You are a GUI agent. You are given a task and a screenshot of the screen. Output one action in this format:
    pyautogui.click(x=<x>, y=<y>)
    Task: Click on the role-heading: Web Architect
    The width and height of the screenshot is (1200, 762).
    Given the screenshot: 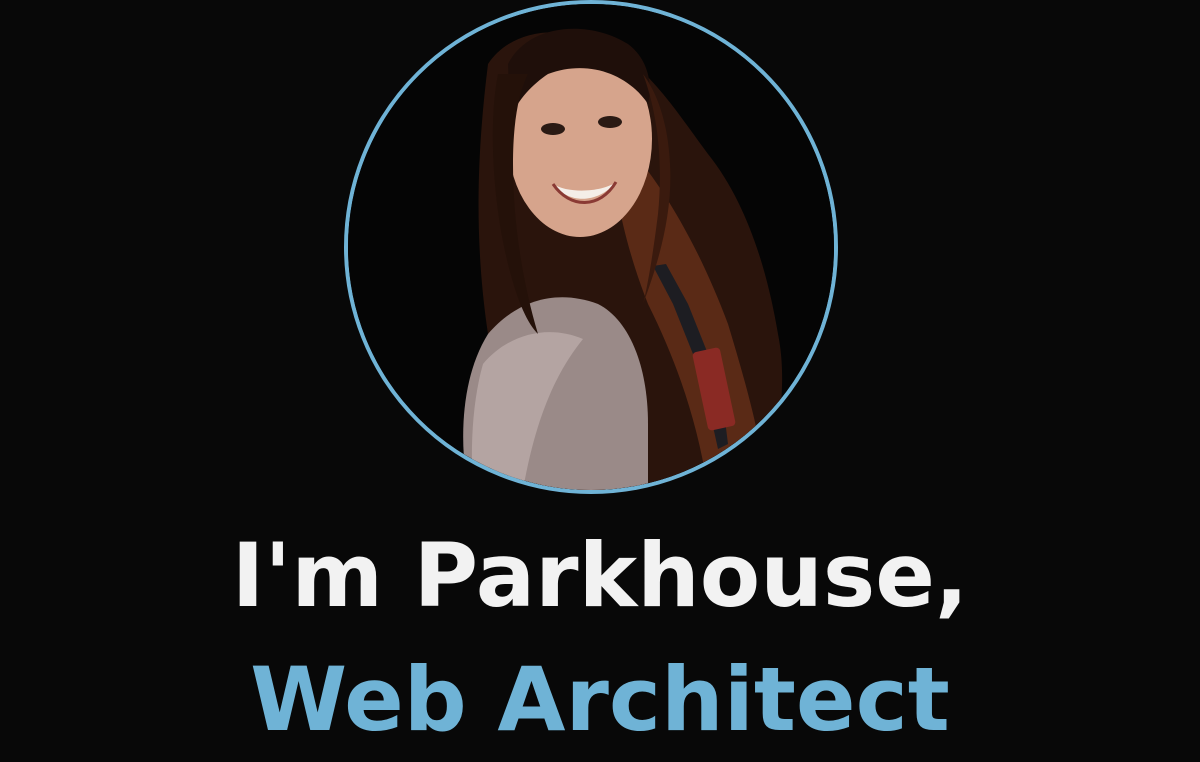 What is the action you would take?
    pyautogui.click(x=600, y=699)
    